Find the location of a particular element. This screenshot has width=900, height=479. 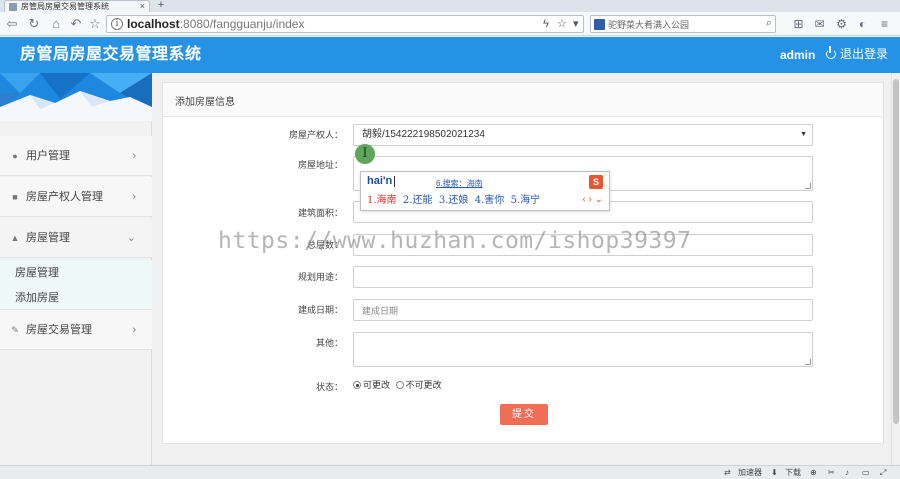

gavel-icon: ✎ is located at coordinates (15, 330).